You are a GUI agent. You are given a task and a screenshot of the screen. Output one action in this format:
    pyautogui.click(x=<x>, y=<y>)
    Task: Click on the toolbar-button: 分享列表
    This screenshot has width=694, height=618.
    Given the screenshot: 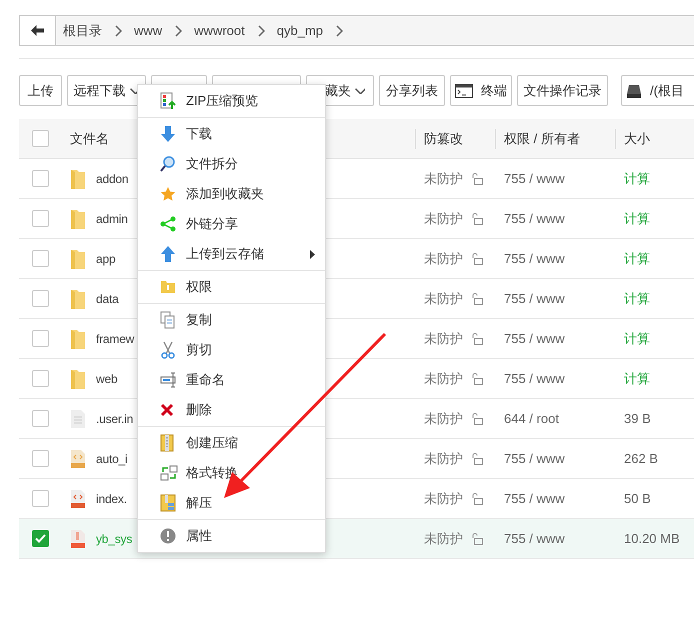 What is the action you would take?
    pyautogui.click(x=412, y=90)
    